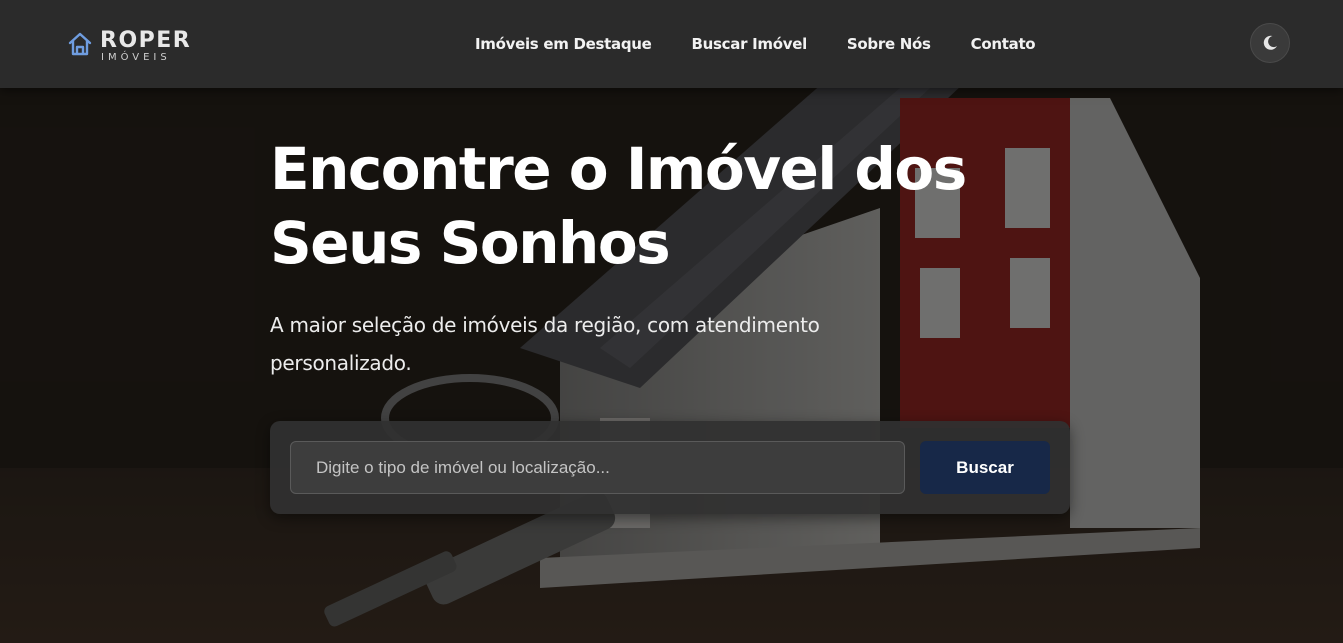 This screenshot has width=1343, height=643. I want to click on search-button: Buscar, so click(985, 467).